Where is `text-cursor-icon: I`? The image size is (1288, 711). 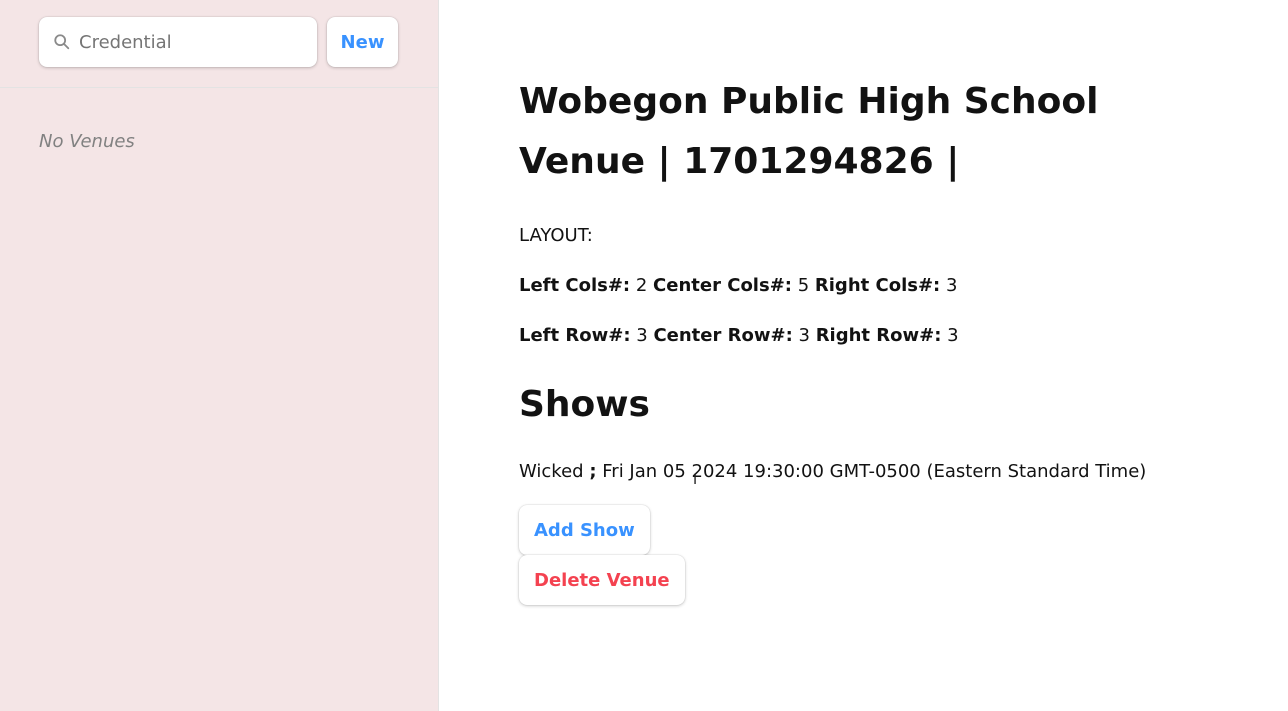
text-cursor-icon: I is located at coordinates (695, 480).